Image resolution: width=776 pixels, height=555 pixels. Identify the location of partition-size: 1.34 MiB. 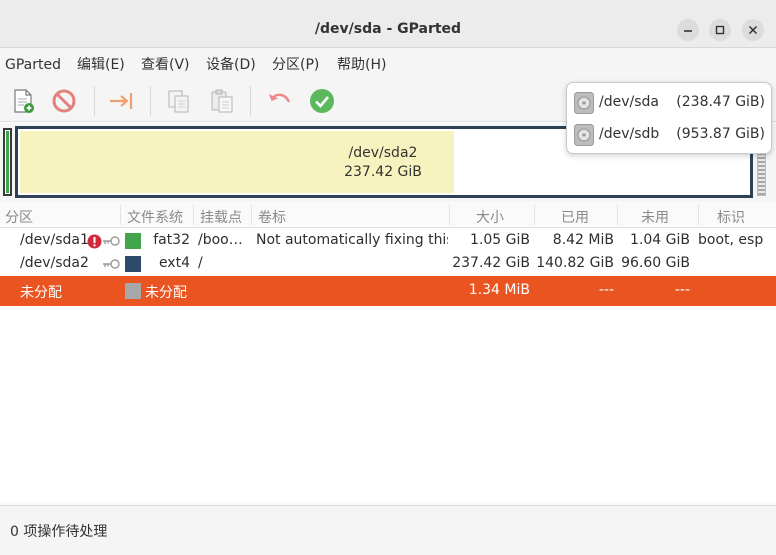
(499, 290).